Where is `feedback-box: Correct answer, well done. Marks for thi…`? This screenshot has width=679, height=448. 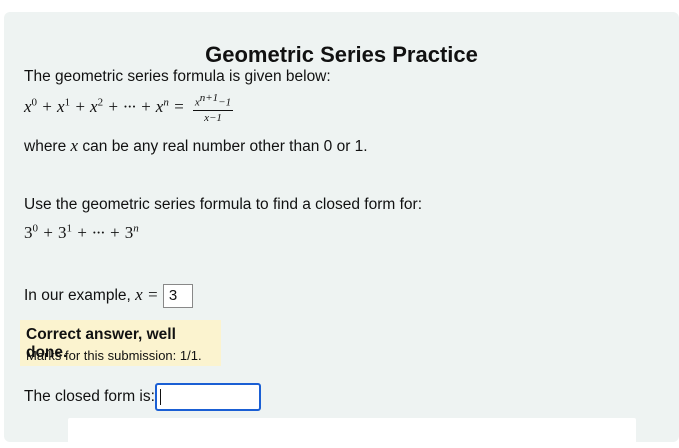 feedback-box: Correct answer, well done. Marks for thi… is located at coordinates (120, 343).